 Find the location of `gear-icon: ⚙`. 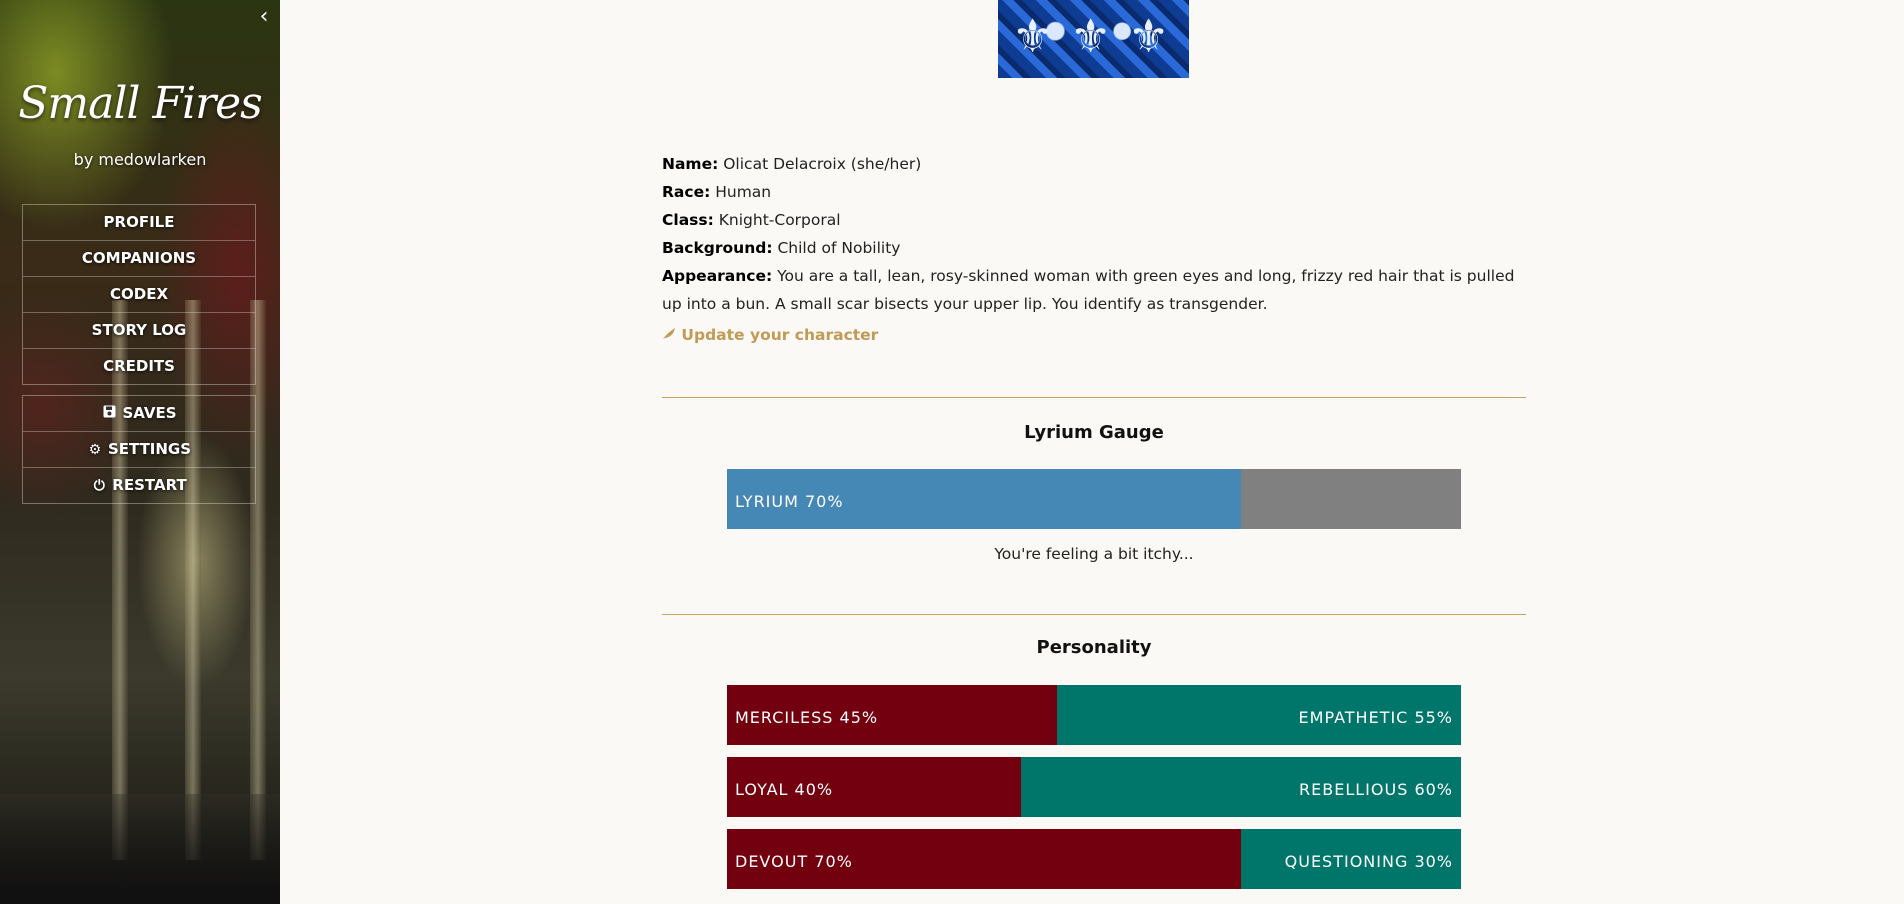

gear-icon: ⚙ is located at coordinates (95, 450).